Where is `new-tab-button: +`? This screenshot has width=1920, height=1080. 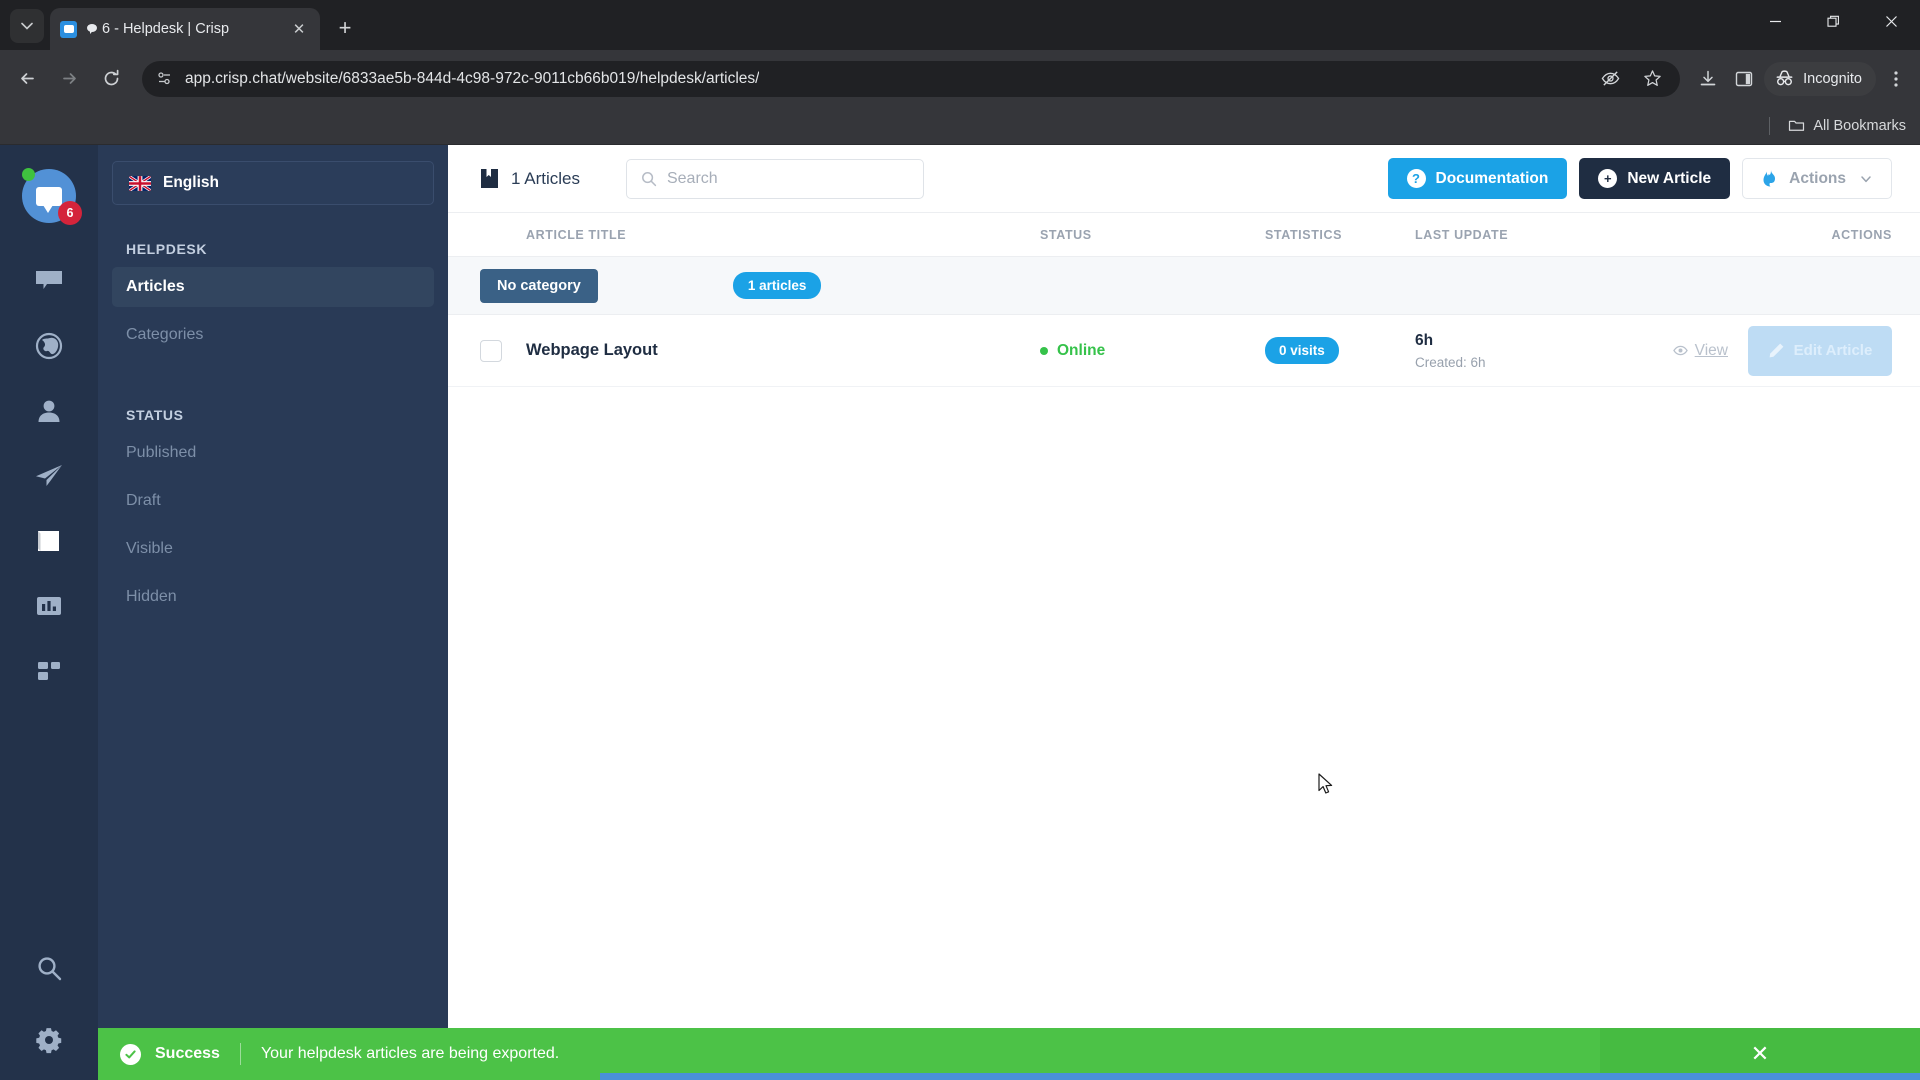 new-tab-button: + is located at coordinates (345, 28).